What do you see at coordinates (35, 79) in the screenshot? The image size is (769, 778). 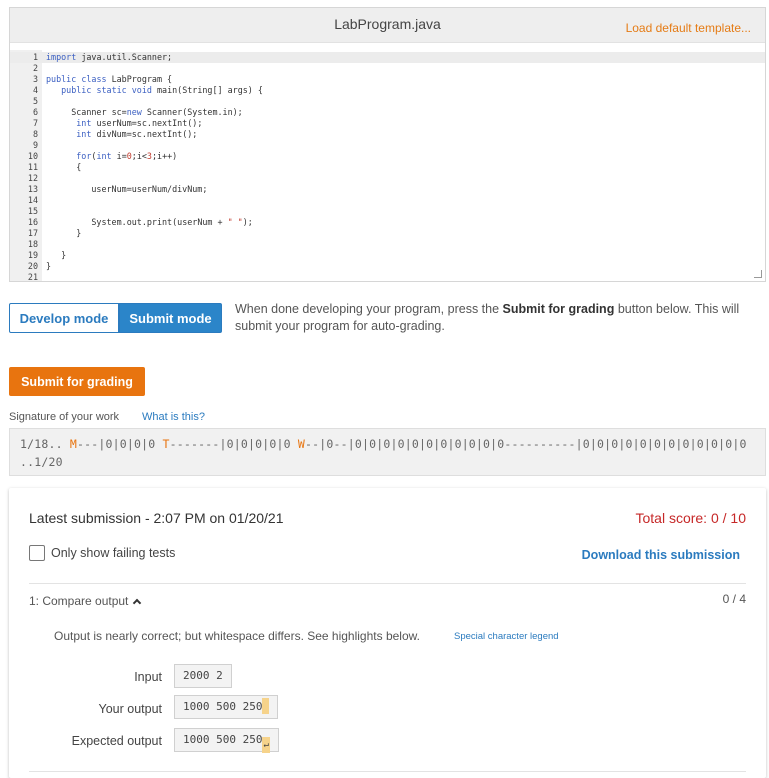 I see `line-number: 3` at bounding box center [35, 79].